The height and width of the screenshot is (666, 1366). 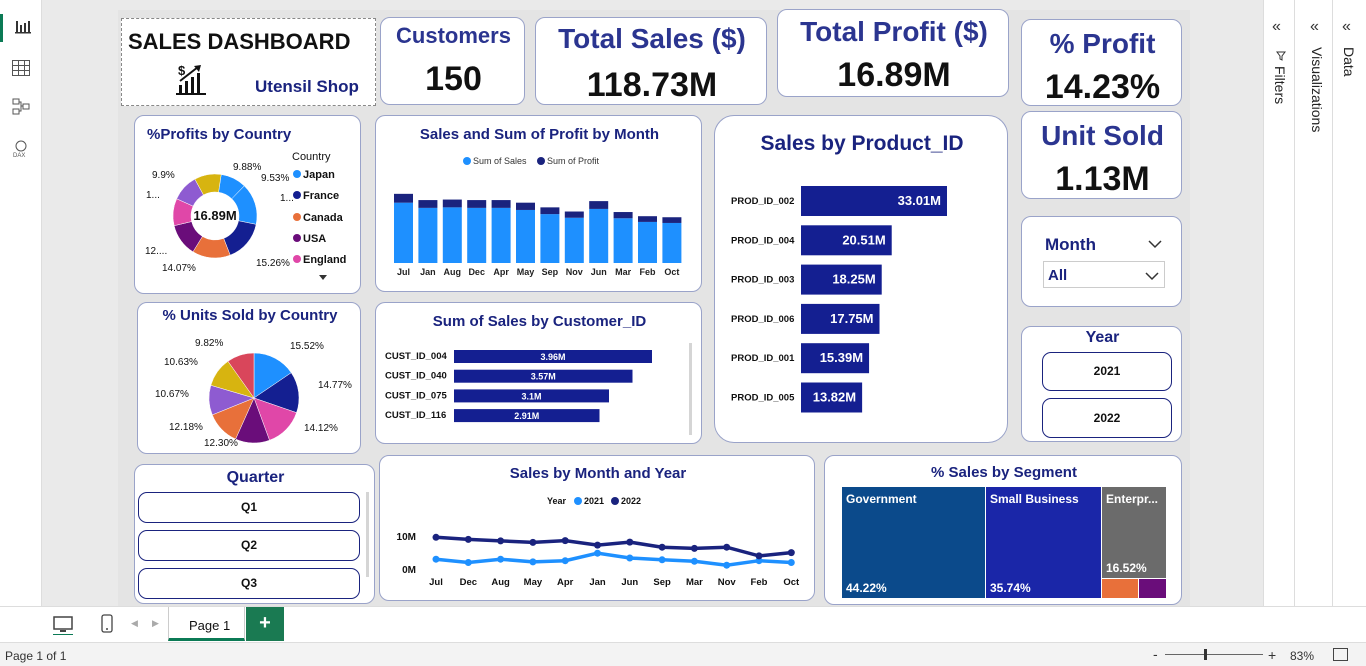 What do you see at coordinates (495, 161) in the screenshot?
I see `legend-item-sales: Sum of Sales` at bounding box center [495, 161].